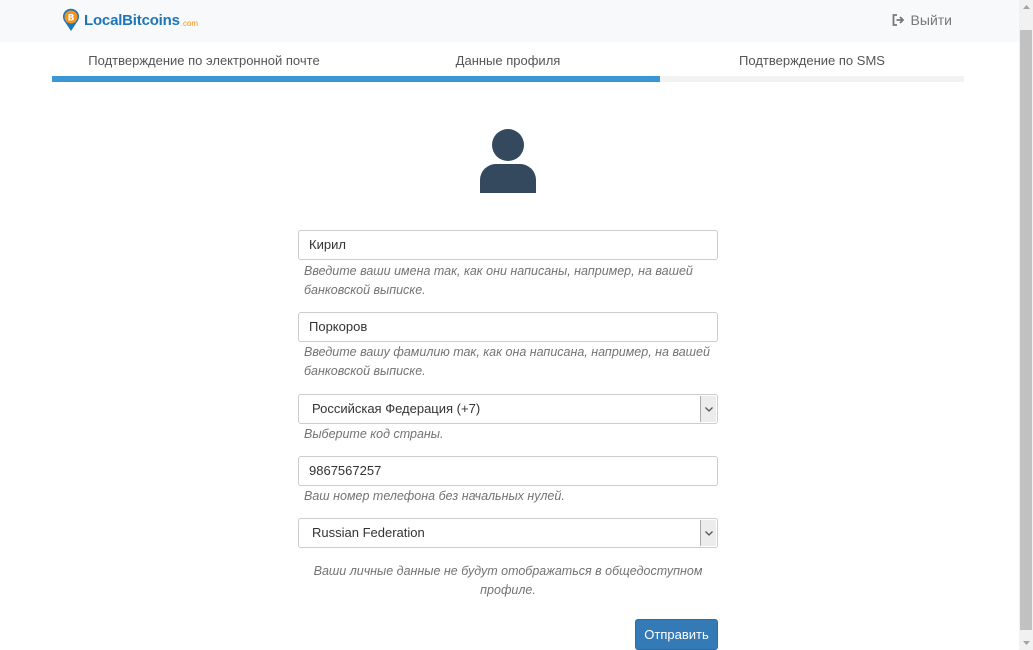 The image size is (1033, 650). Describe the element at coordinates (368, 532) in the screenshot. I see `country-selected: Russian Federation` at that location.